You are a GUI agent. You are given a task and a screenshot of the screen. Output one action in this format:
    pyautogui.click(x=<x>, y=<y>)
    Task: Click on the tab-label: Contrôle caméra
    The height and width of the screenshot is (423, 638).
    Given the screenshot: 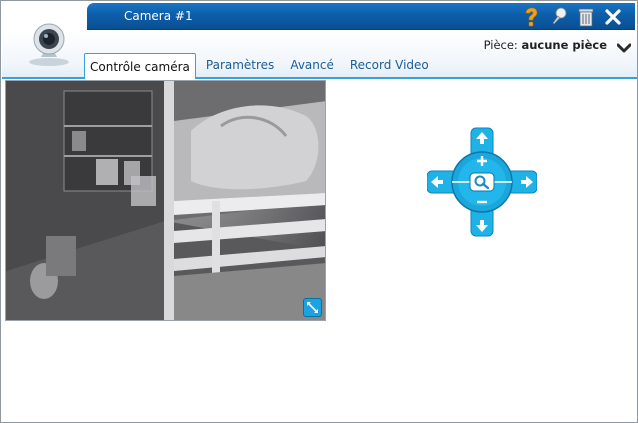 What is the action you would take?
    pyautogui.click(x=140, y=66)
    